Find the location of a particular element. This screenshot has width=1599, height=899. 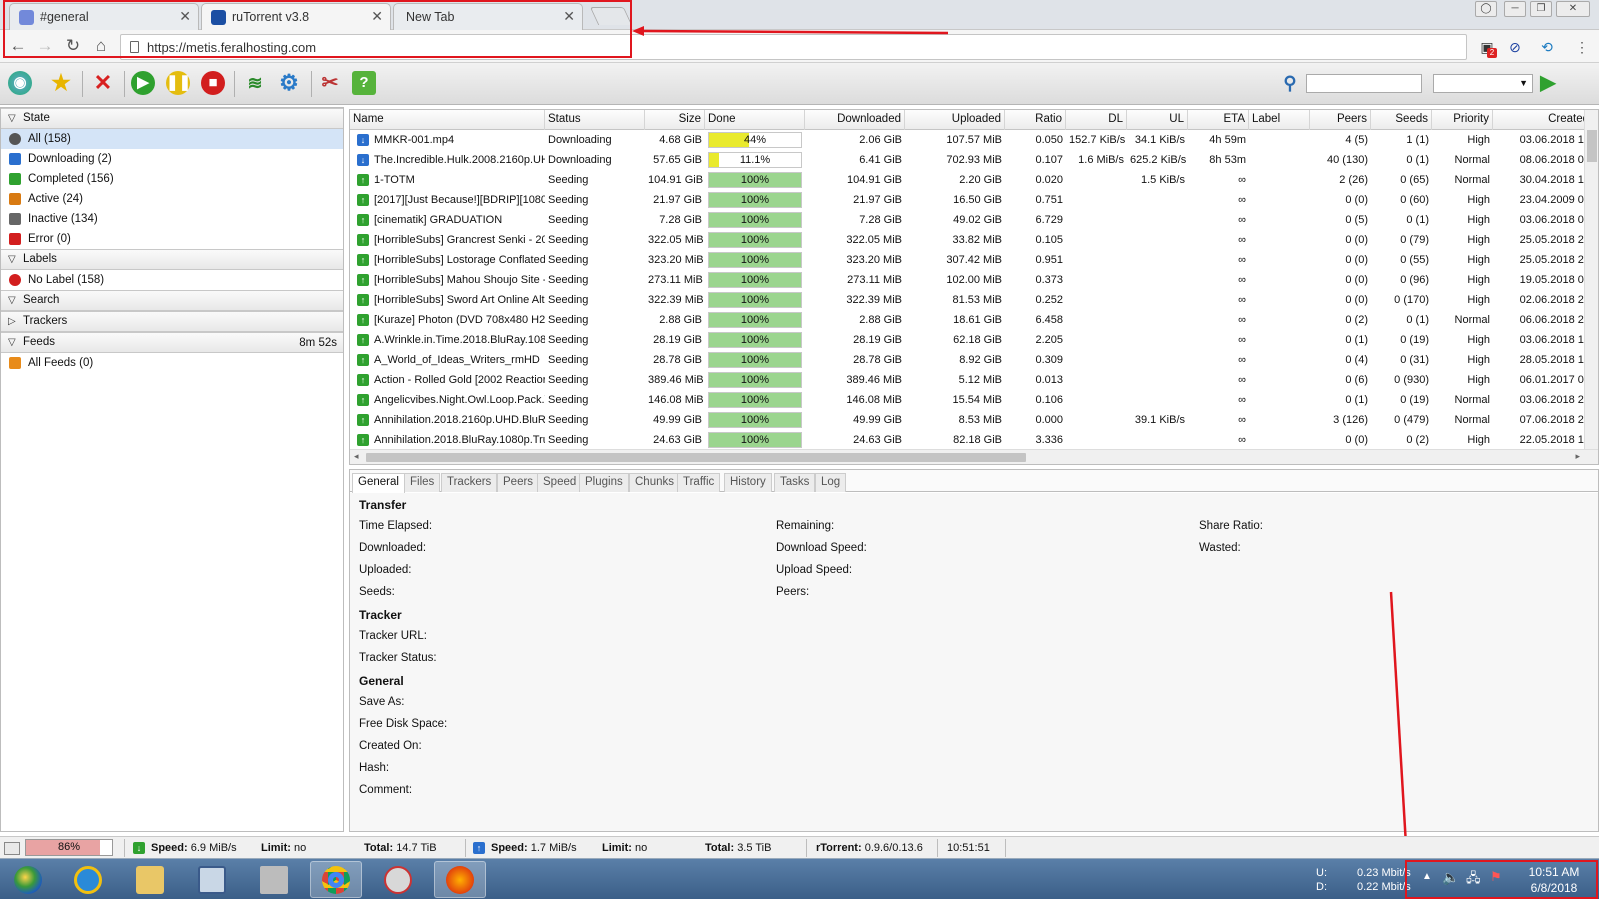

tab-trackers: Trackers is located at coordinates (469, 482).